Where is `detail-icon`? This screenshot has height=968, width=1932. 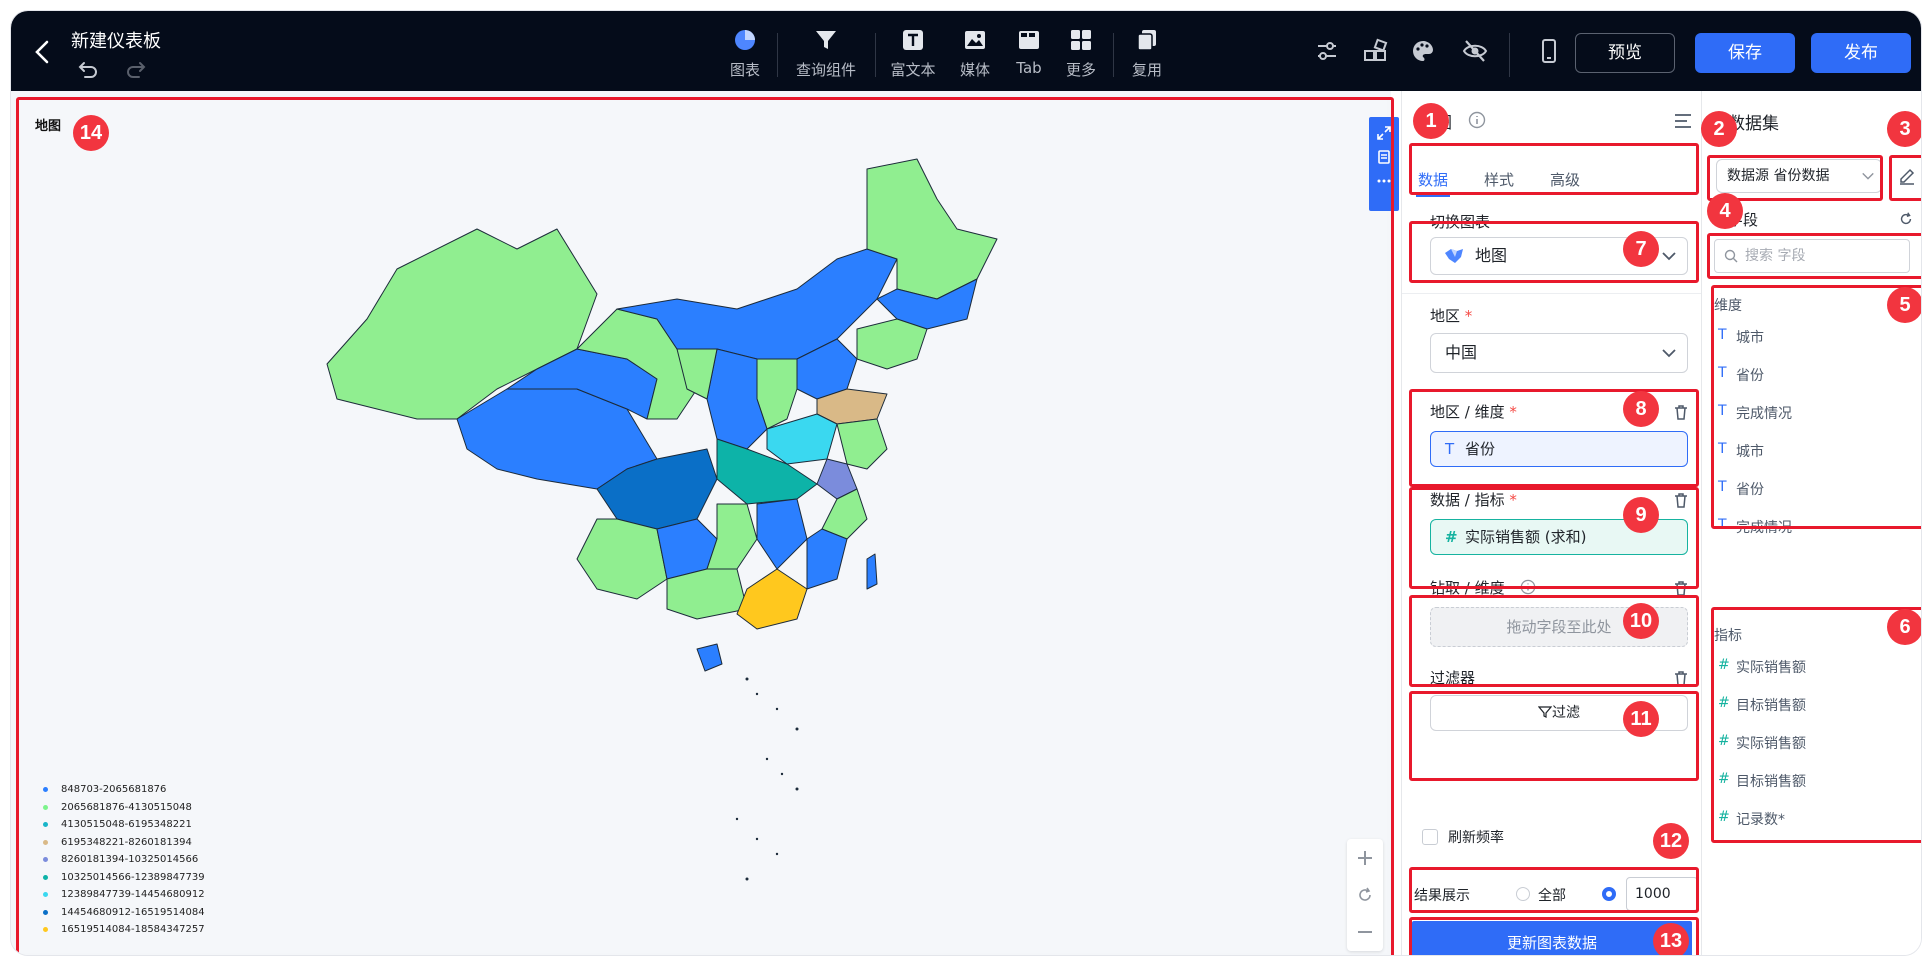 detail-icon is located at coordinates (1384, 157).